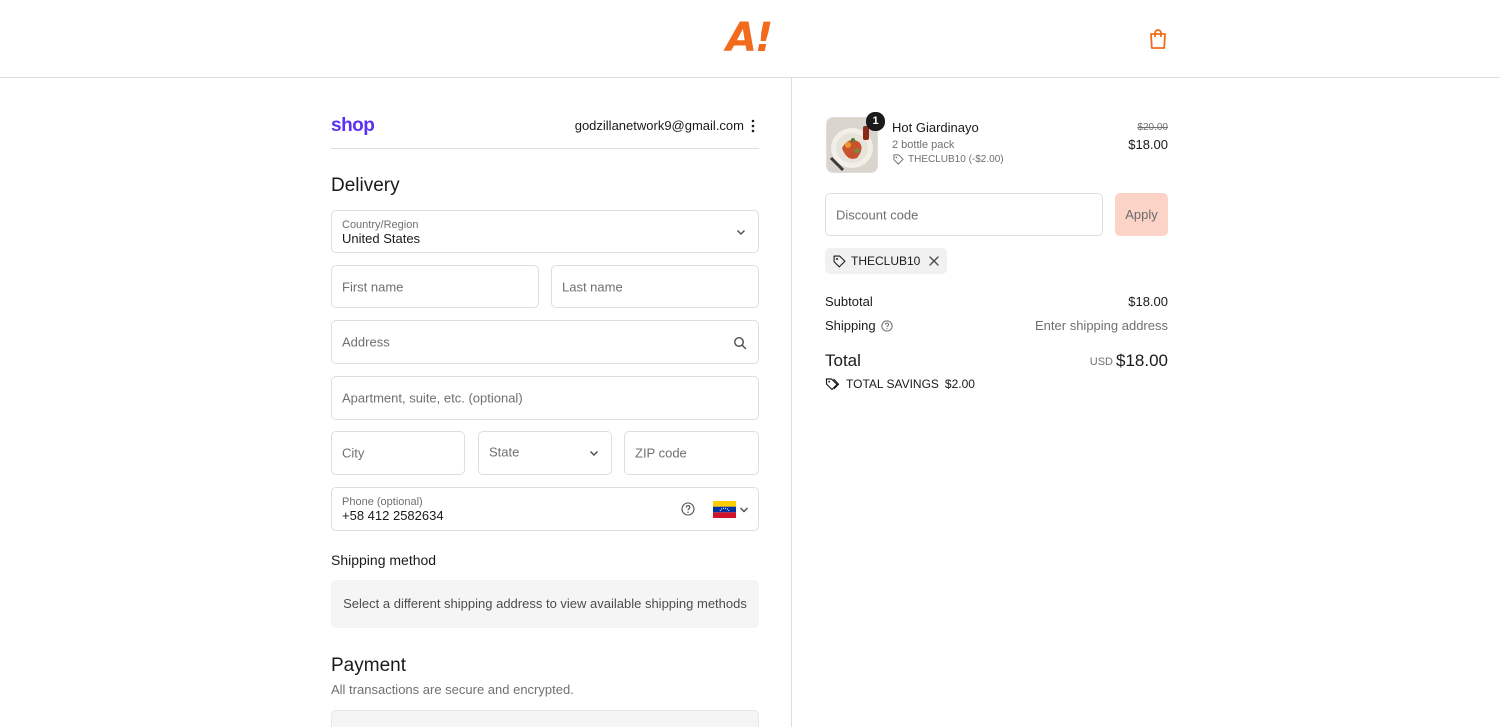 Image resolution: width=1500 pixels, height=727 pixels. What do you see at coordinates (1148, 301) in the screenshot?
I see `subtotal-value: $18.00` at bounding box center [1148, 301].